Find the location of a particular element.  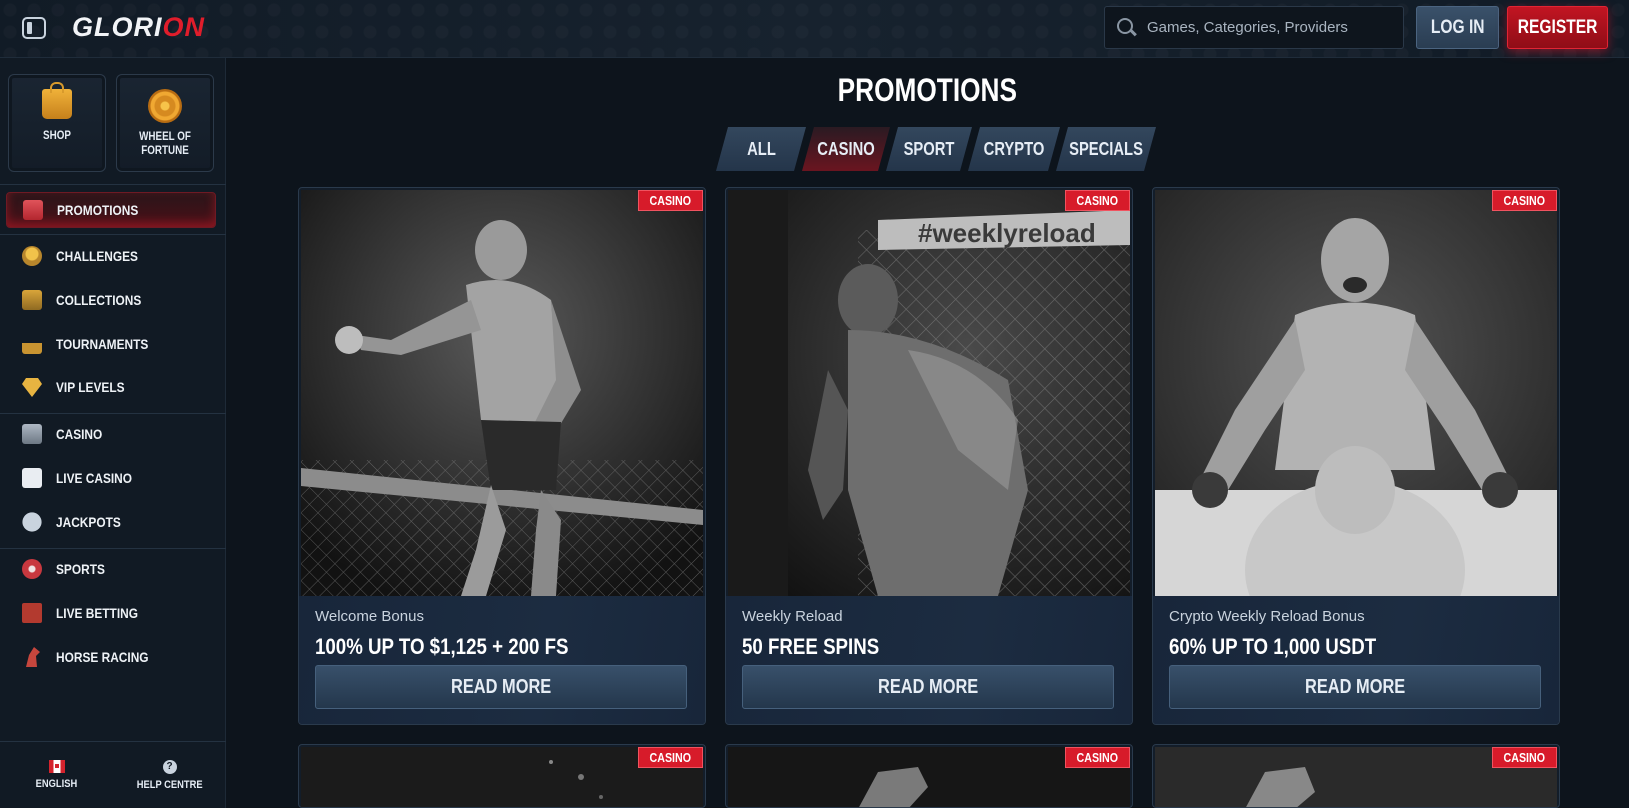

search-box is located at coordinates (1254, 27).